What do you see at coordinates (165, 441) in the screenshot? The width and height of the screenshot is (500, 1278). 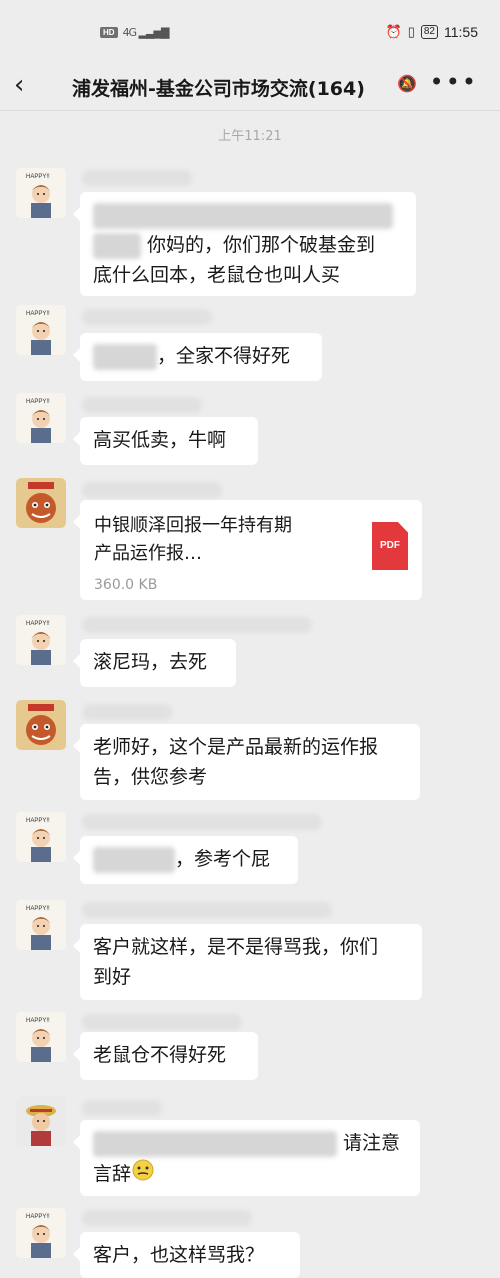 I see `message-bubble: 高买低卖，牛啊` at bounding box center [165, 441].